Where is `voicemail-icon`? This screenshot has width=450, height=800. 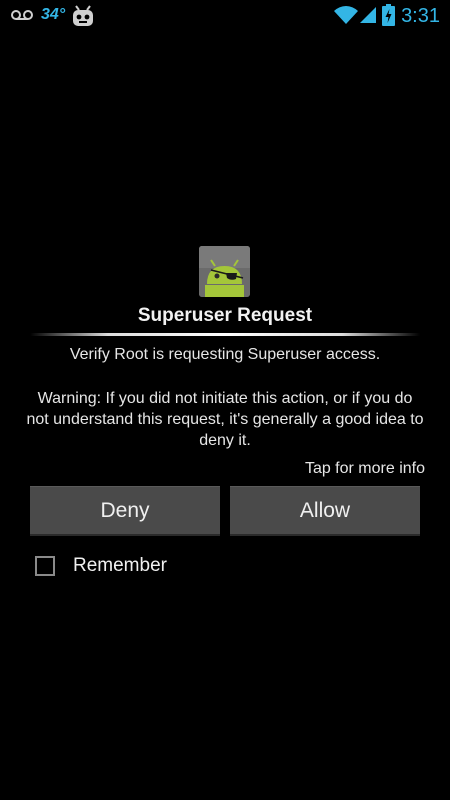 voicemail-icon is located at coordinates (22, 15).